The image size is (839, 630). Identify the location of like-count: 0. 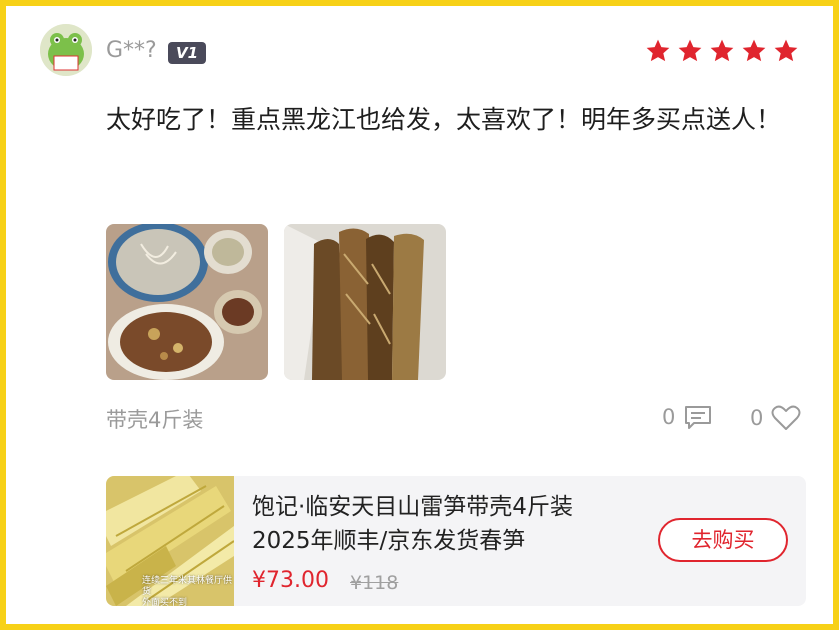
(757, 418).